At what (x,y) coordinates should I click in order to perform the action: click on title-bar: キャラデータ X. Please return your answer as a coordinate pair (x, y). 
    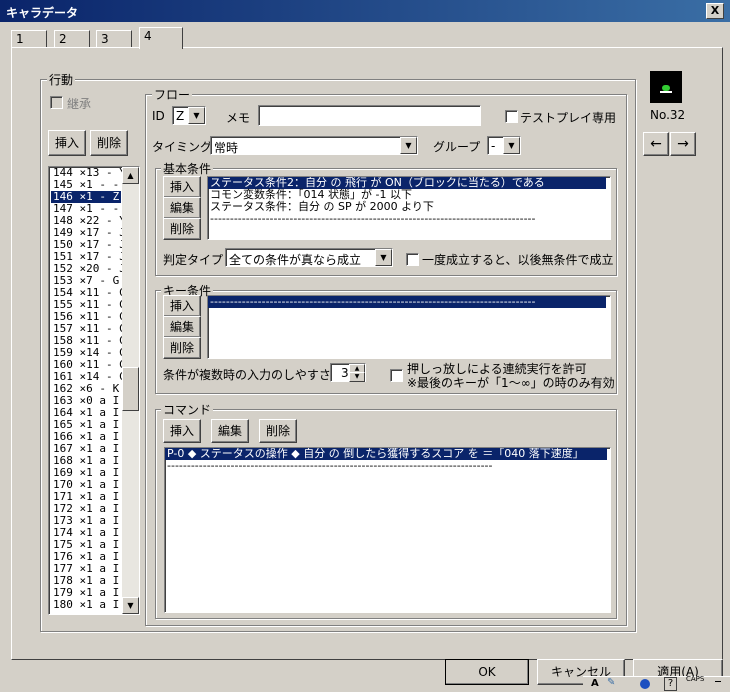
    Looking at the image, I should click on (365, 11).